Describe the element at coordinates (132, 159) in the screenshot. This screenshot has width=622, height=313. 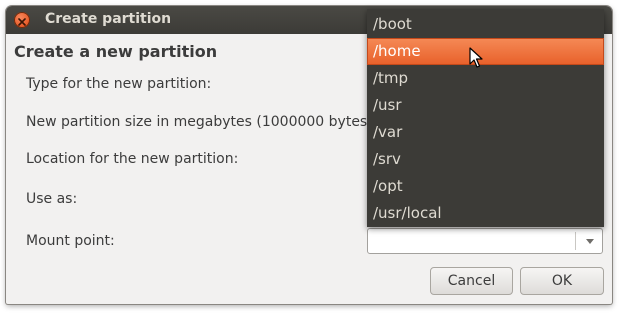
I see `location-label: Location for the new partition:` at that location.